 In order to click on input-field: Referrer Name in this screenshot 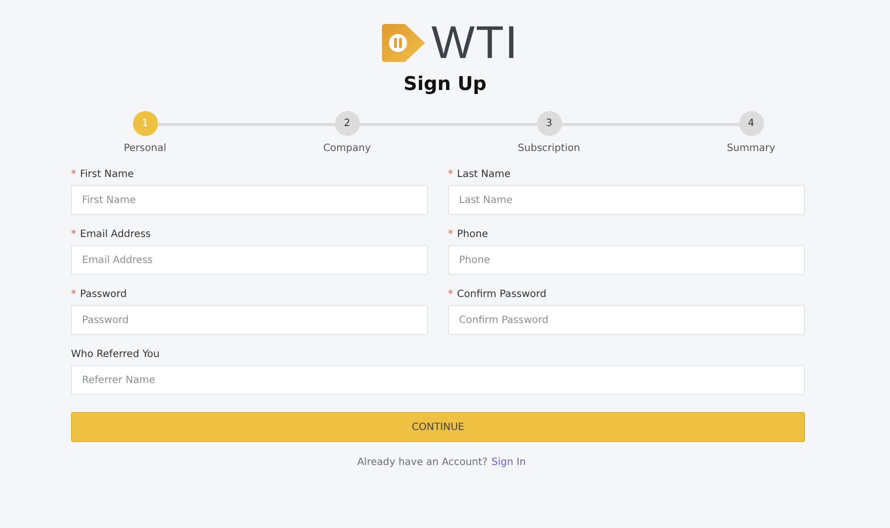, I will do `click(438, 380)`.